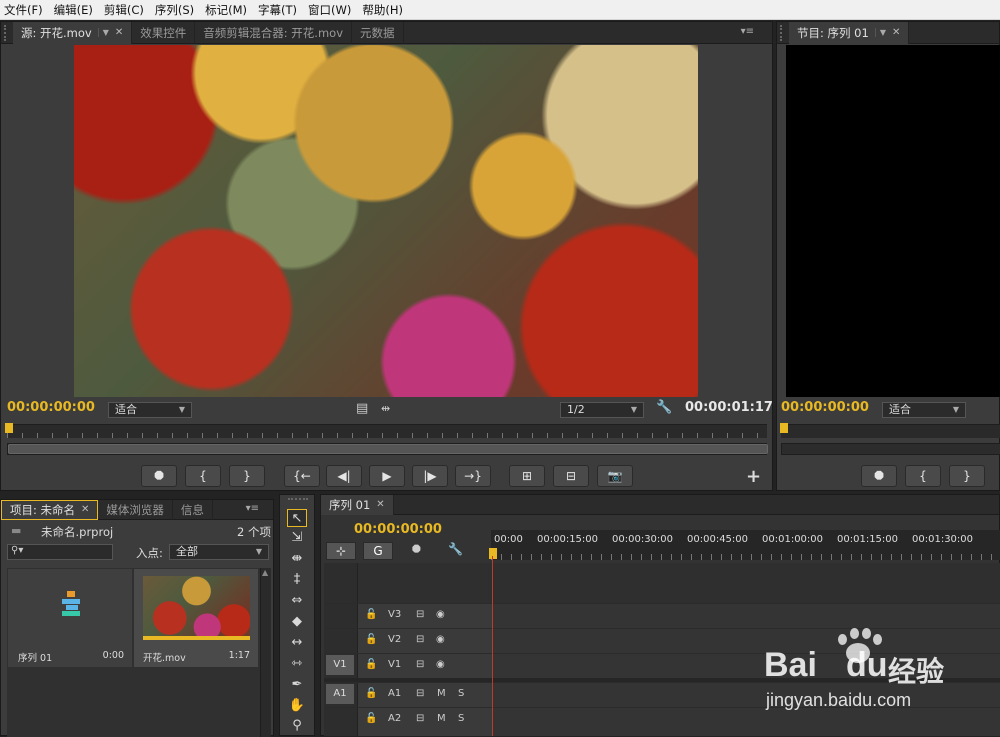  Describe the element at coordinates (923, 476) in the screenshot. I see `program-mark-in-button: {` at that location.